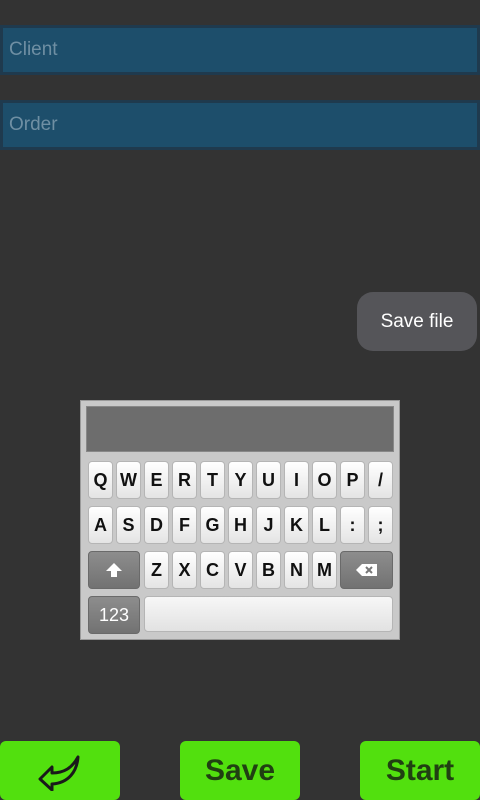  Describe the element at coordinates (212, 525) in the screenshot. I see `key-g: G` at that location.